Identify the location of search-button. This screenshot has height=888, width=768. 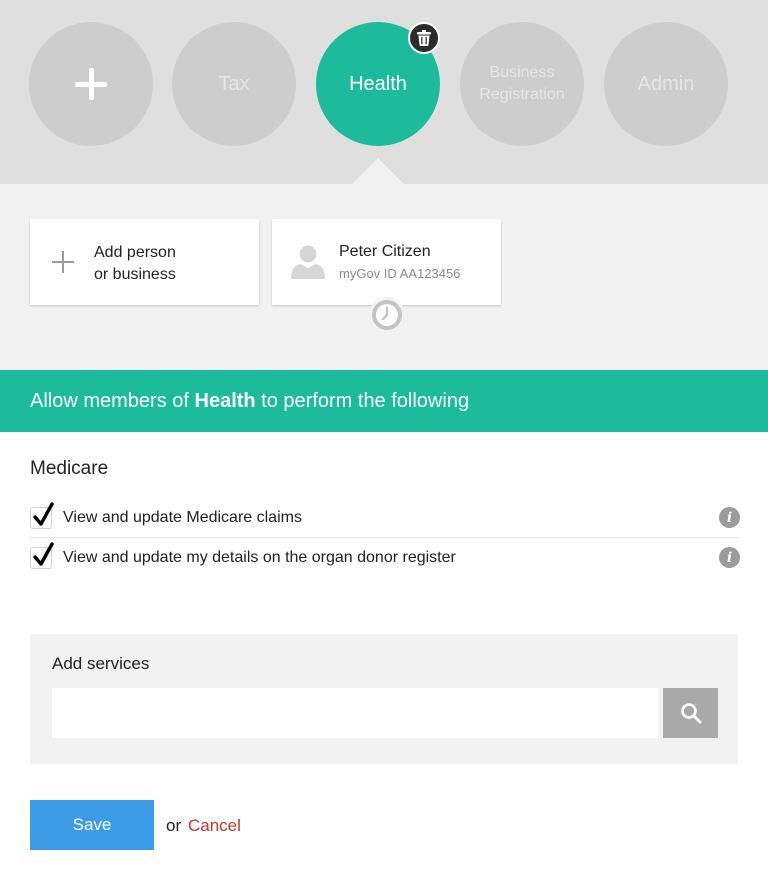
(690, 713).